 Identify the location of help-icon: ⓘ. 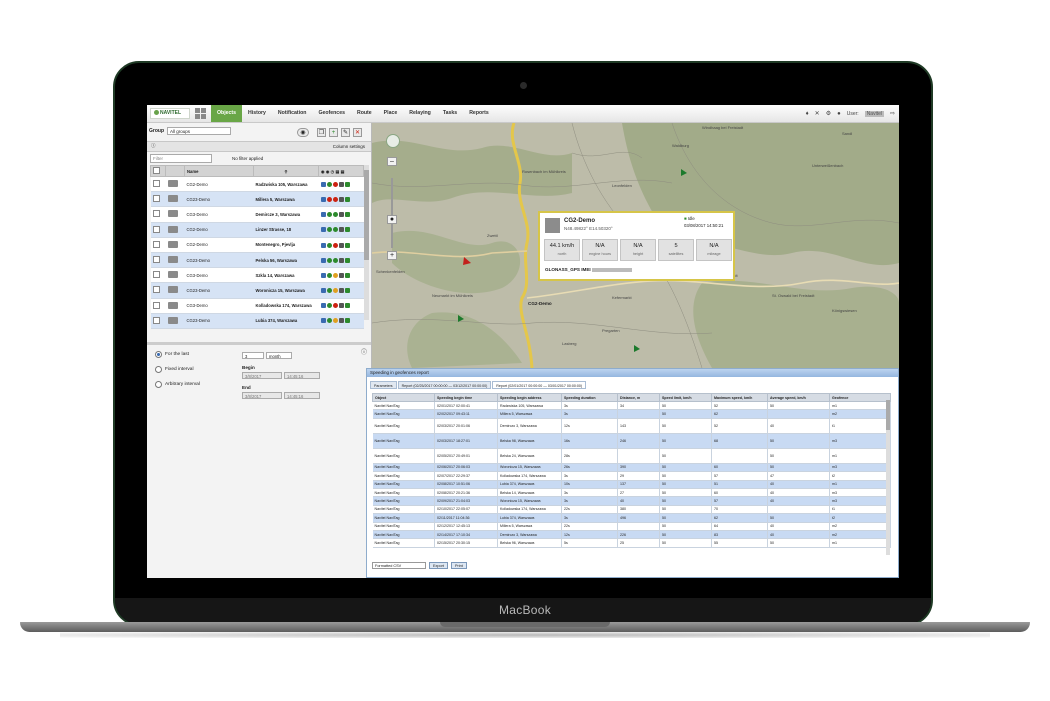
(153, 146).